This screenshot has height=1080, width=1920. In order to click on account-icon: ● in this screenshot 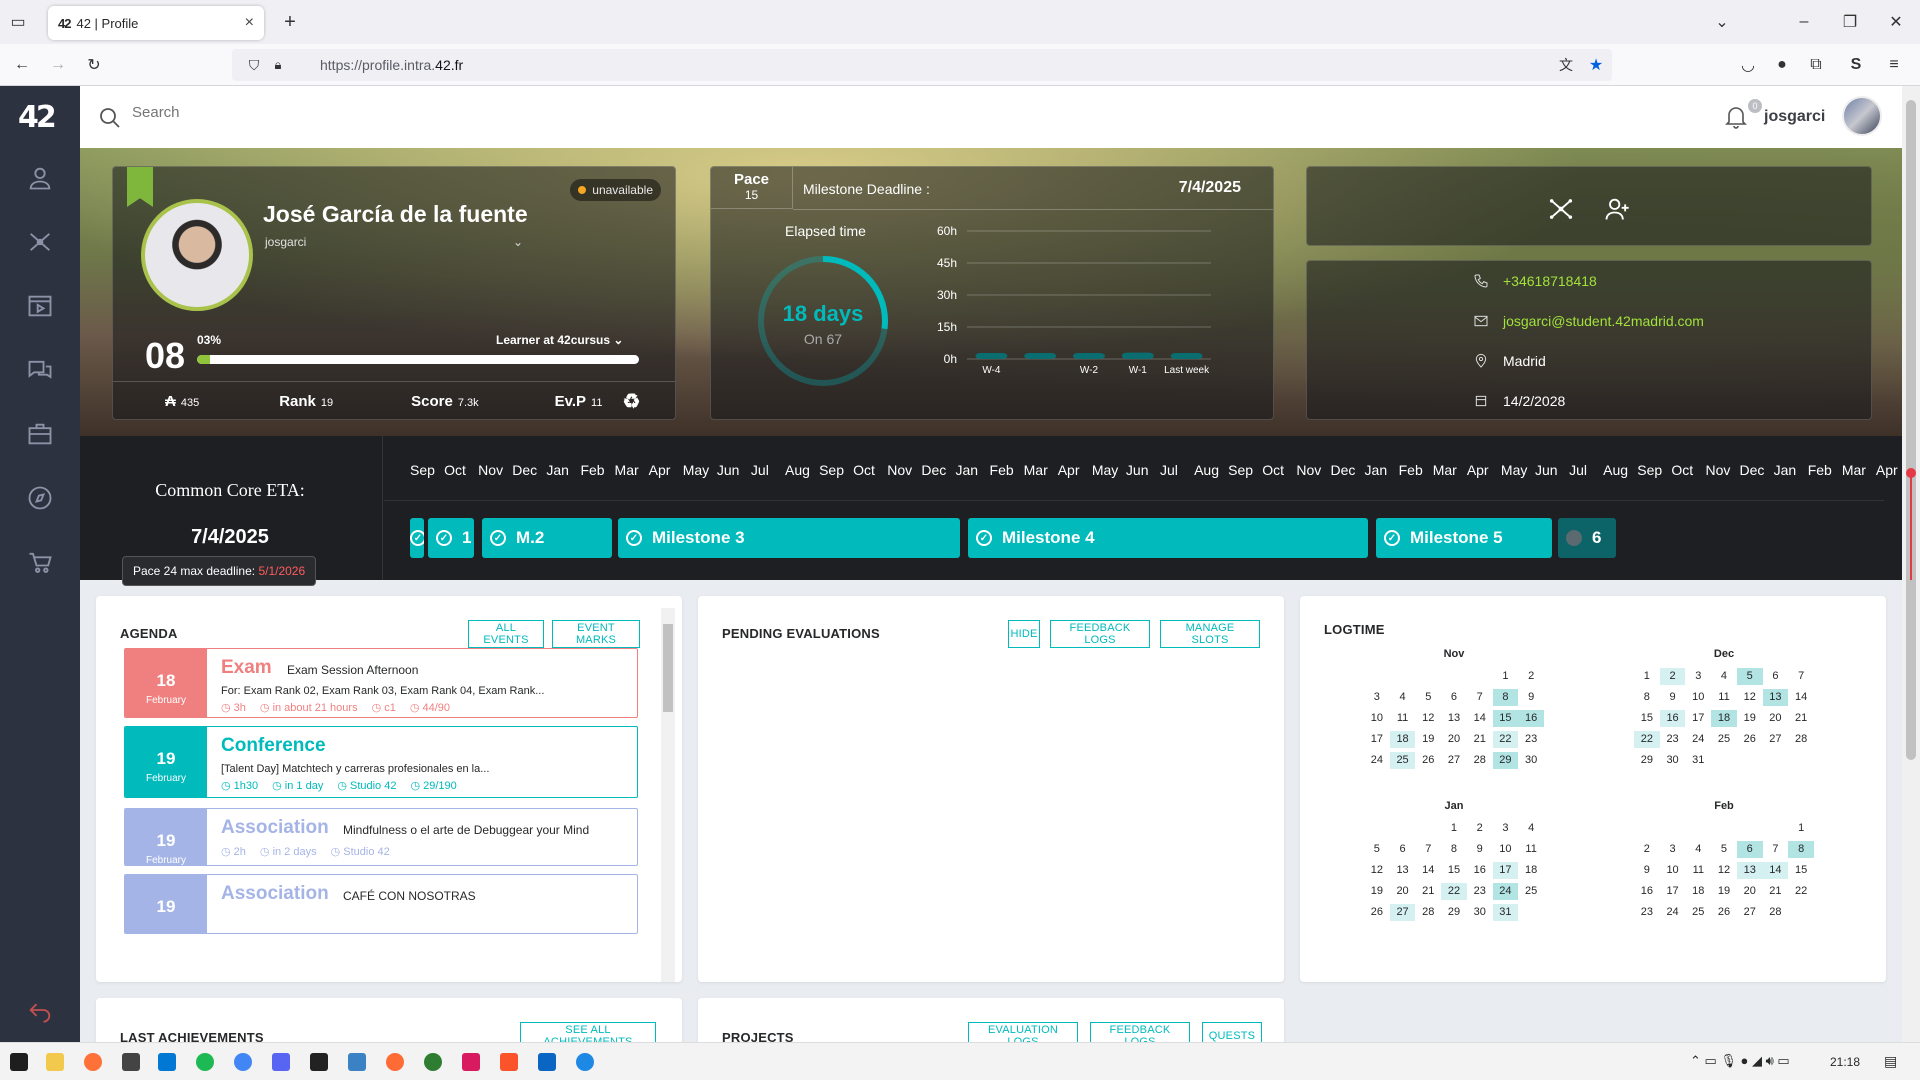, I will do `click(1782, 65)`.